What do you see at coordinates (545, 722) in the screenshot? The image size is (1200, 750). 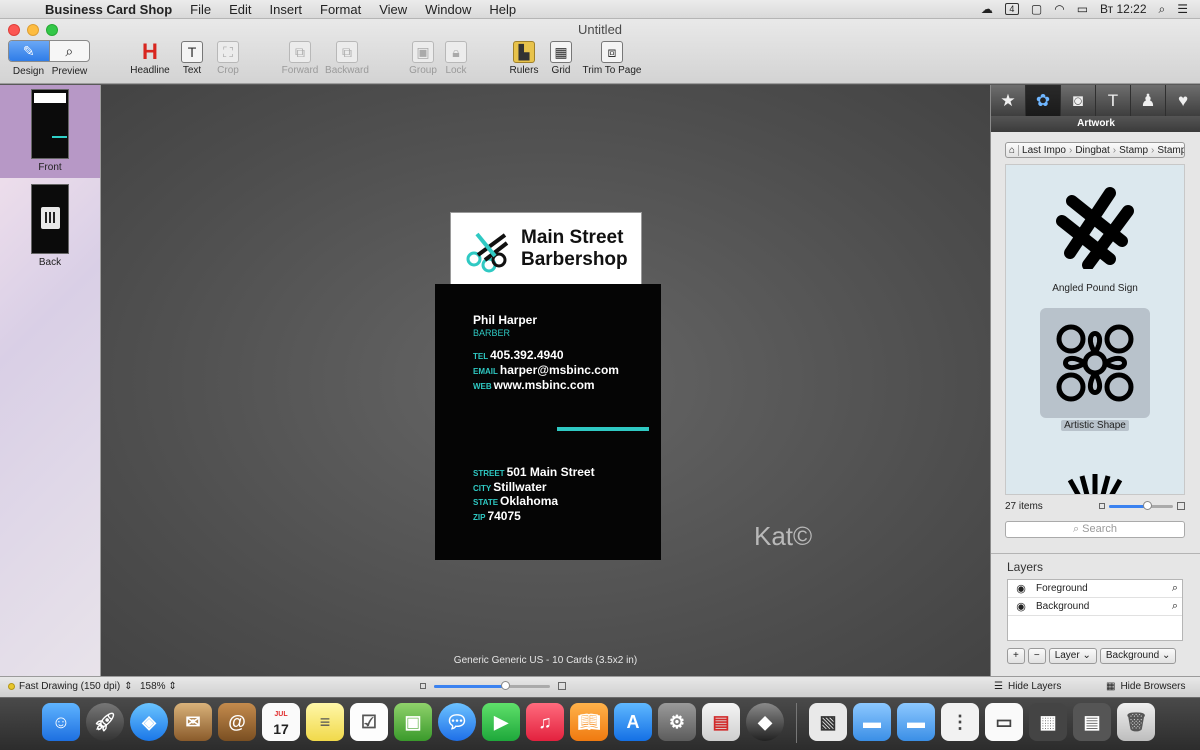 I see `music-icon: ♫` at bounding box center [545, 722].